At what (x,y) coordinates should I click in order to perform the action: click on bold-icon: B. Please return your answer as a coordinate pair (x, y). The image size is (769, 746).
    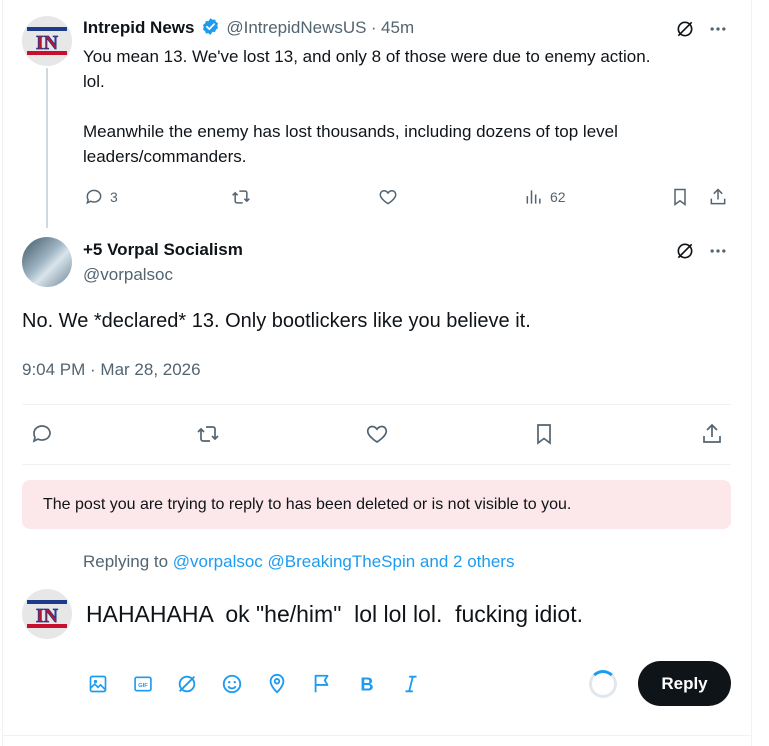
    Looking at the image, I should click on (367, 684).